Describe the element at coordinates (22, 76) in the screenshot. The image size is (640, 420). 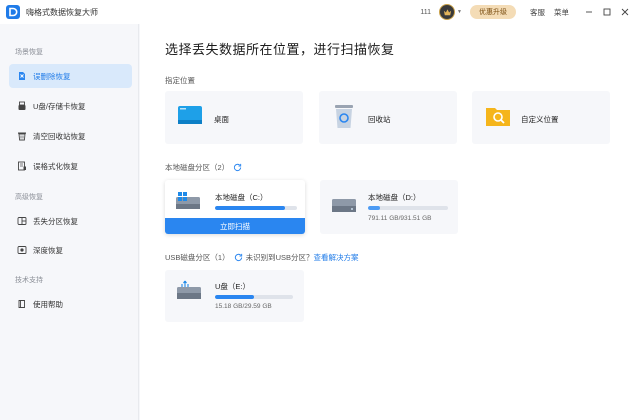
I see `file-delete-icon` at that location.